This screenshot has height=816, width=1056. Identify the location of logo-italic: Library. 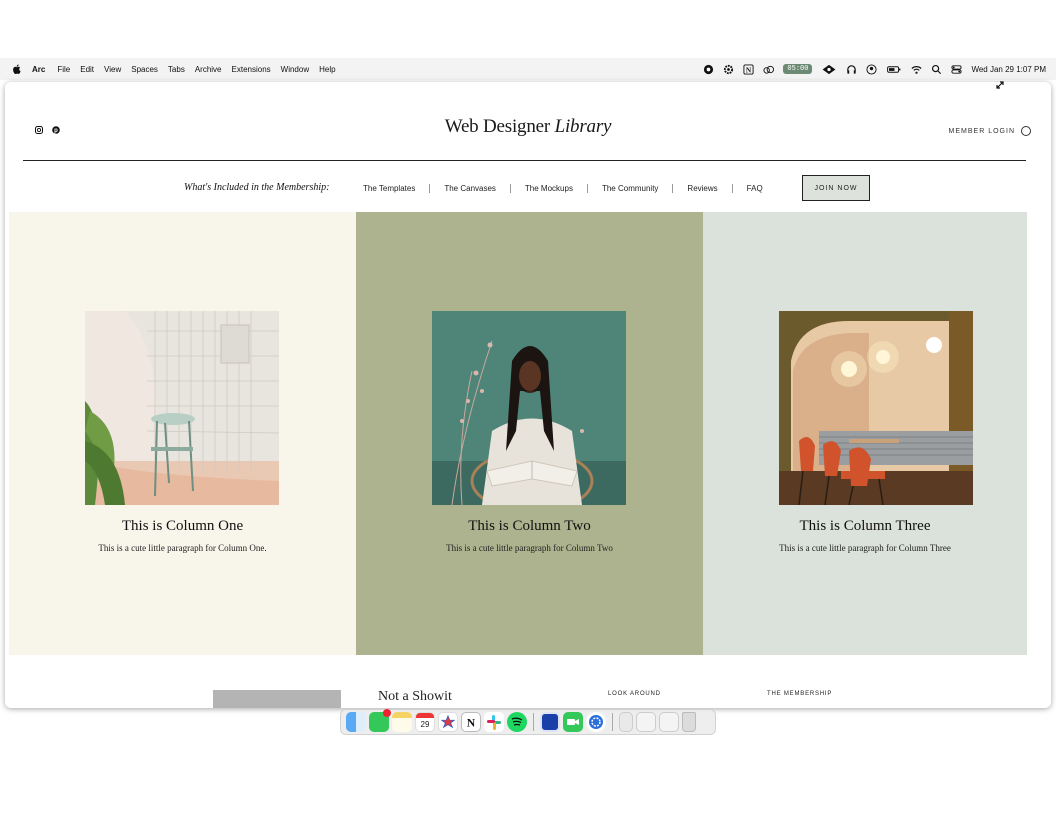
(583, 126).